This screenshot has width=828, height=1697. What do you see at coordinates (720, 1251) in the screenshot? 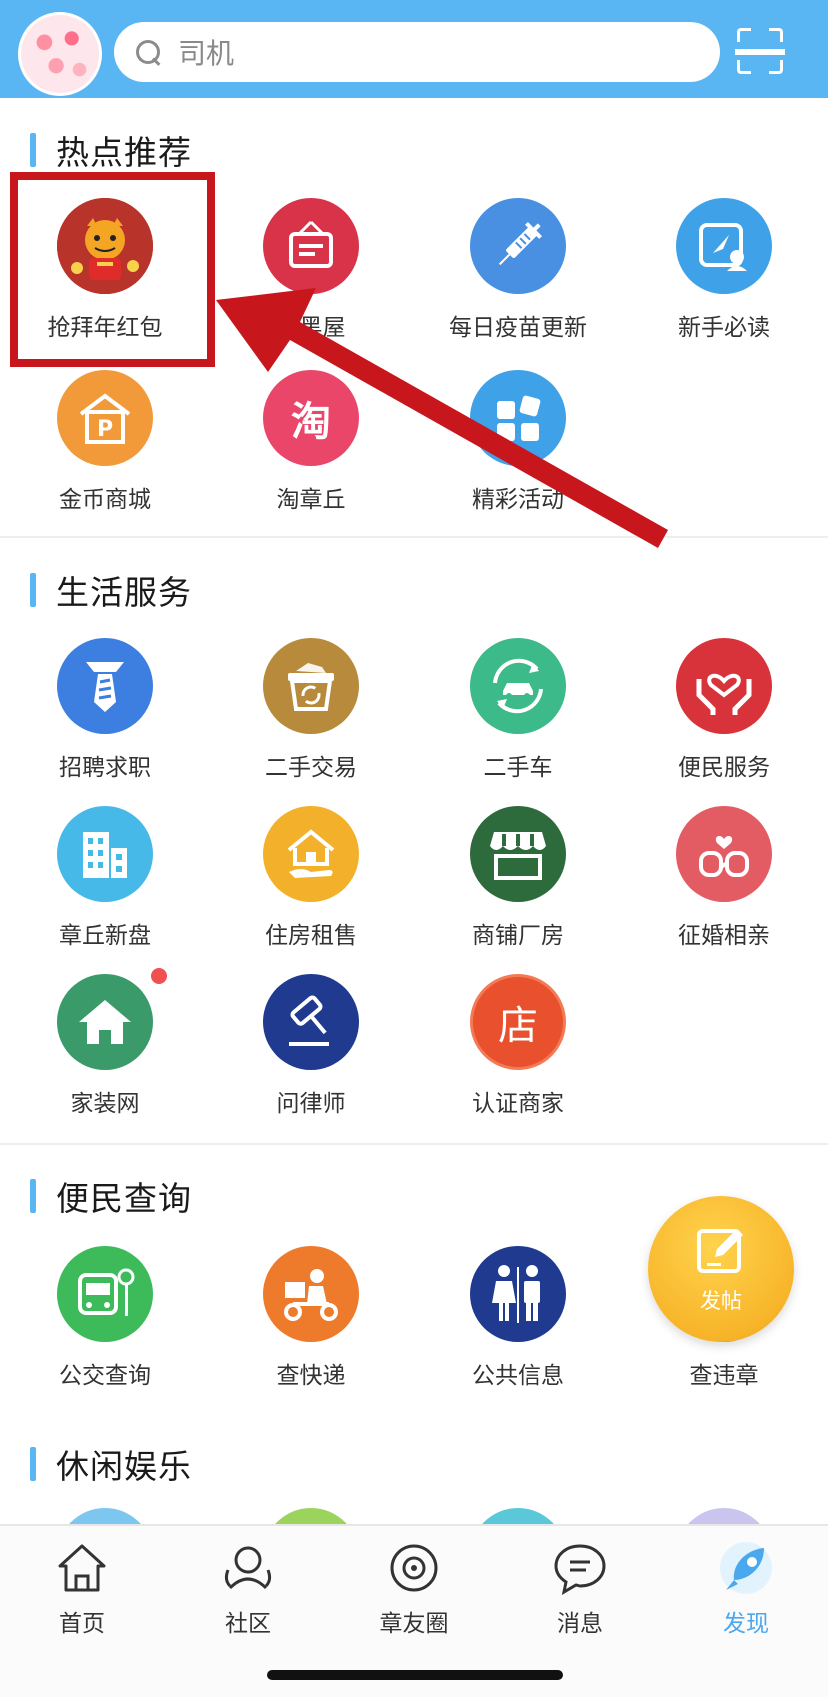
I see `edit-icon` at bounding box center [720, 1251].